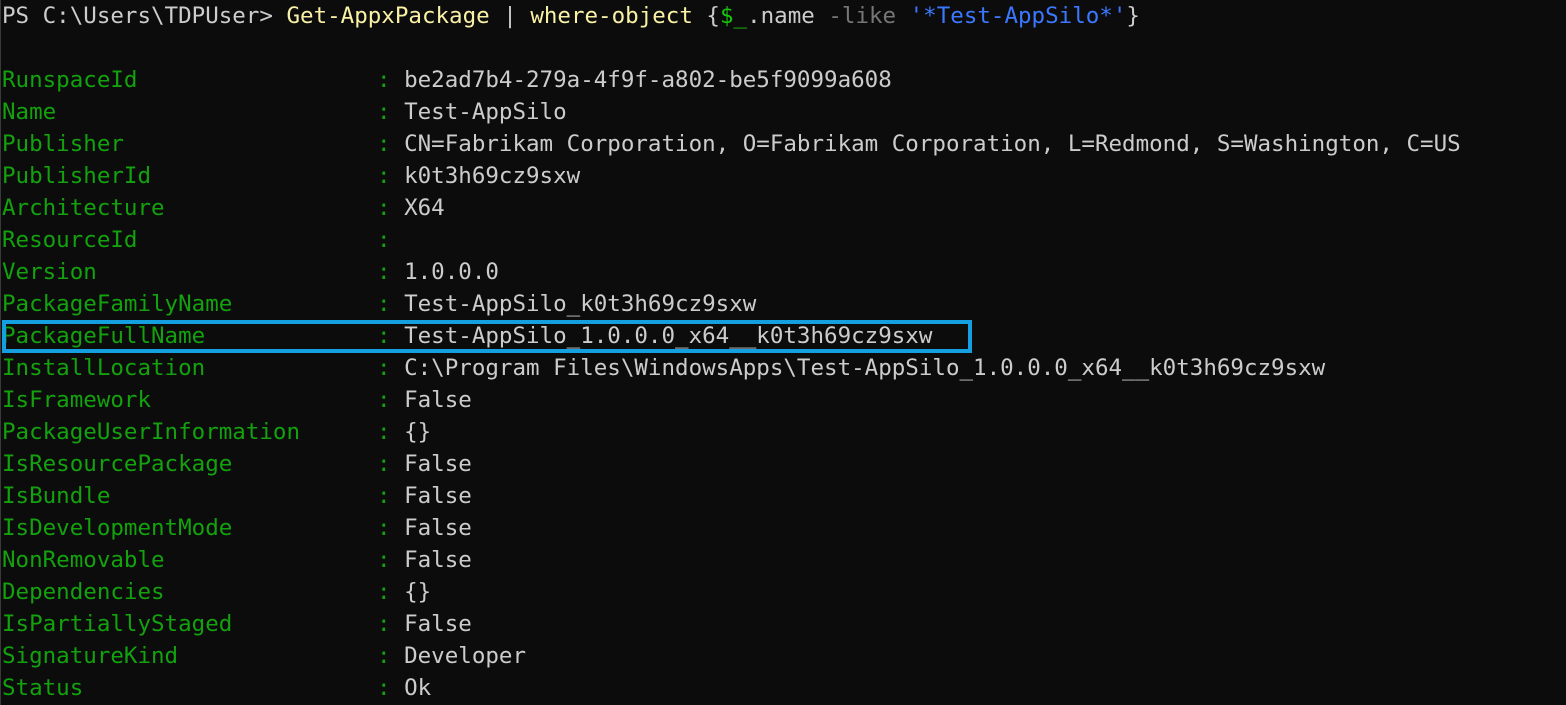 Image resolution: width=1566 pixels, height=705 pixels. I want to click on property-key: Version, so click(49, 272).